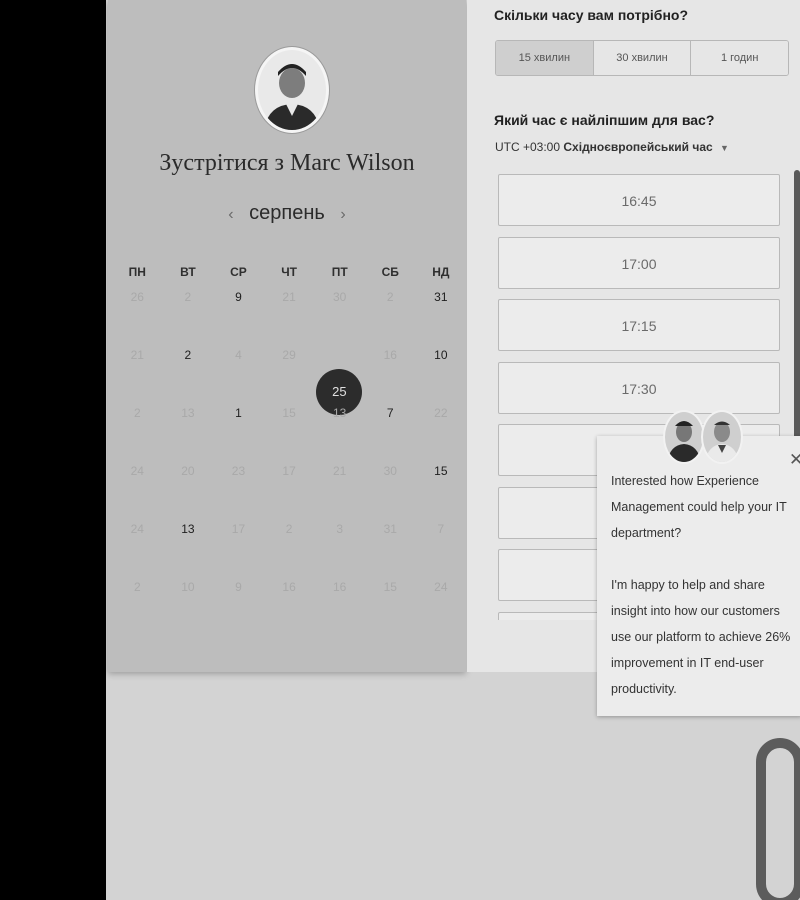 The height and width of the screenshot is (900, 800). I want to click on calendar-week: 21 2 4 29 25 16 10, so click(291, 378).